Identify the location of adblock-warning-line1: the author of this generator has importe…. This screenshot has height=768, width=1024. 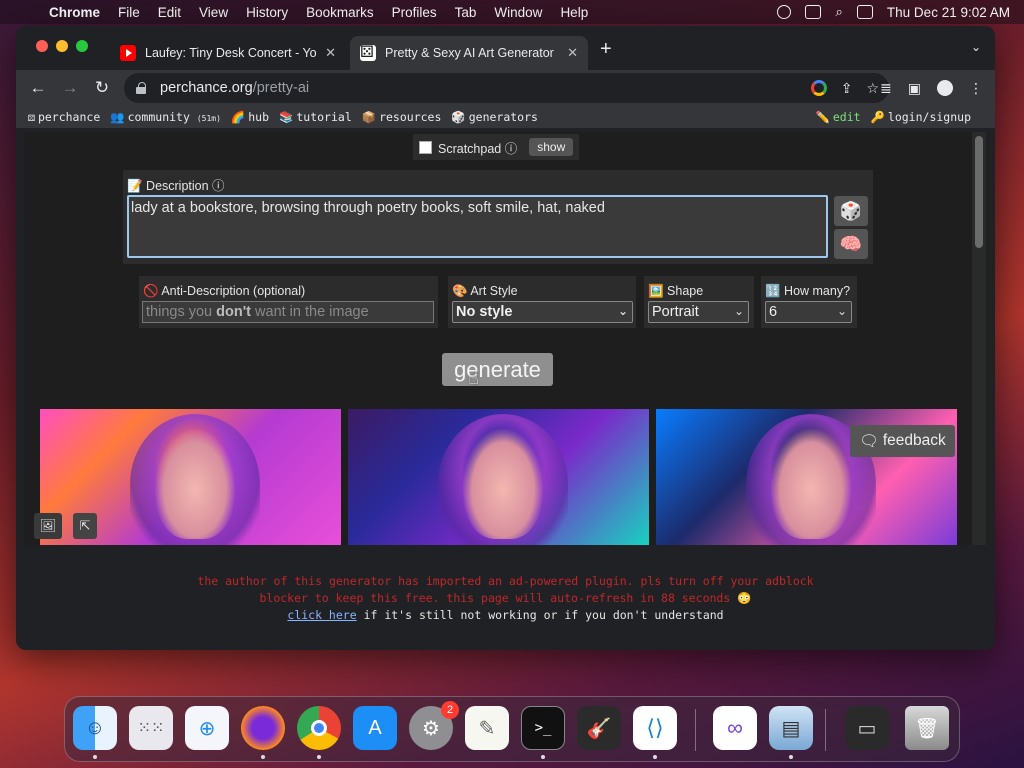
(505, 581).